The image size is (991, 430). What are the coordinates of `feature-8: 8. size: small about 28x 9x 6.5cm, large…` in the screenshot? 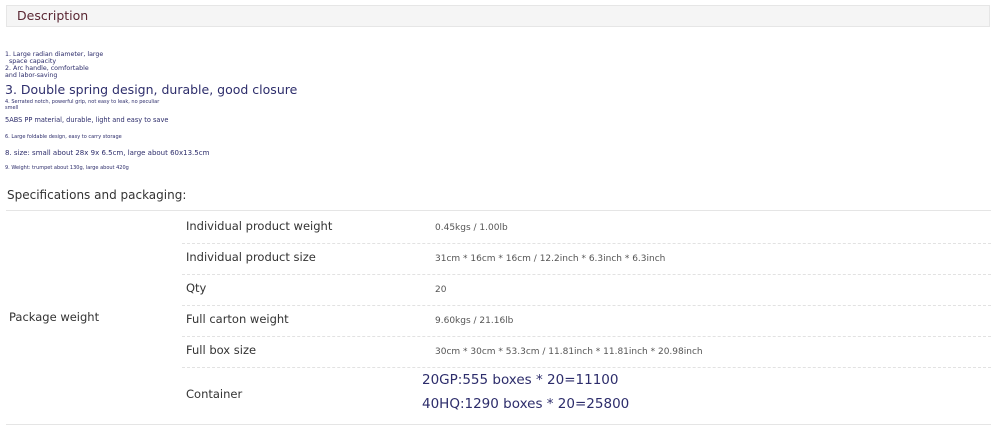 It's located at (107, 153).